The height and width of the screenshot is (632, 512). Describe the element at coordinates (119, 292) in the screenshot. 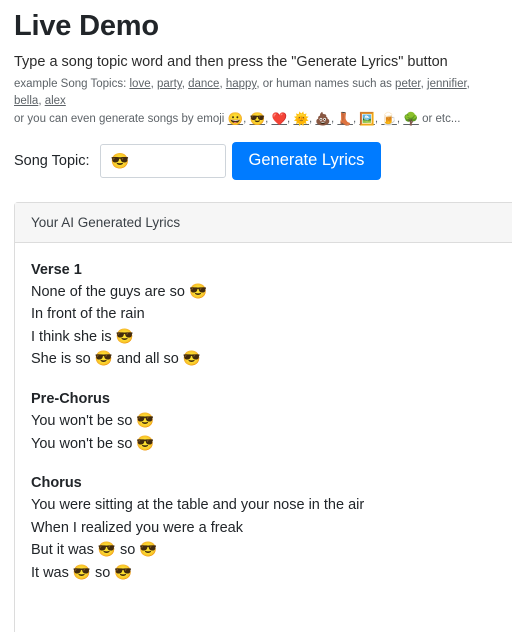

I see `lyric-line: None of the guys are so 😎` at that location.